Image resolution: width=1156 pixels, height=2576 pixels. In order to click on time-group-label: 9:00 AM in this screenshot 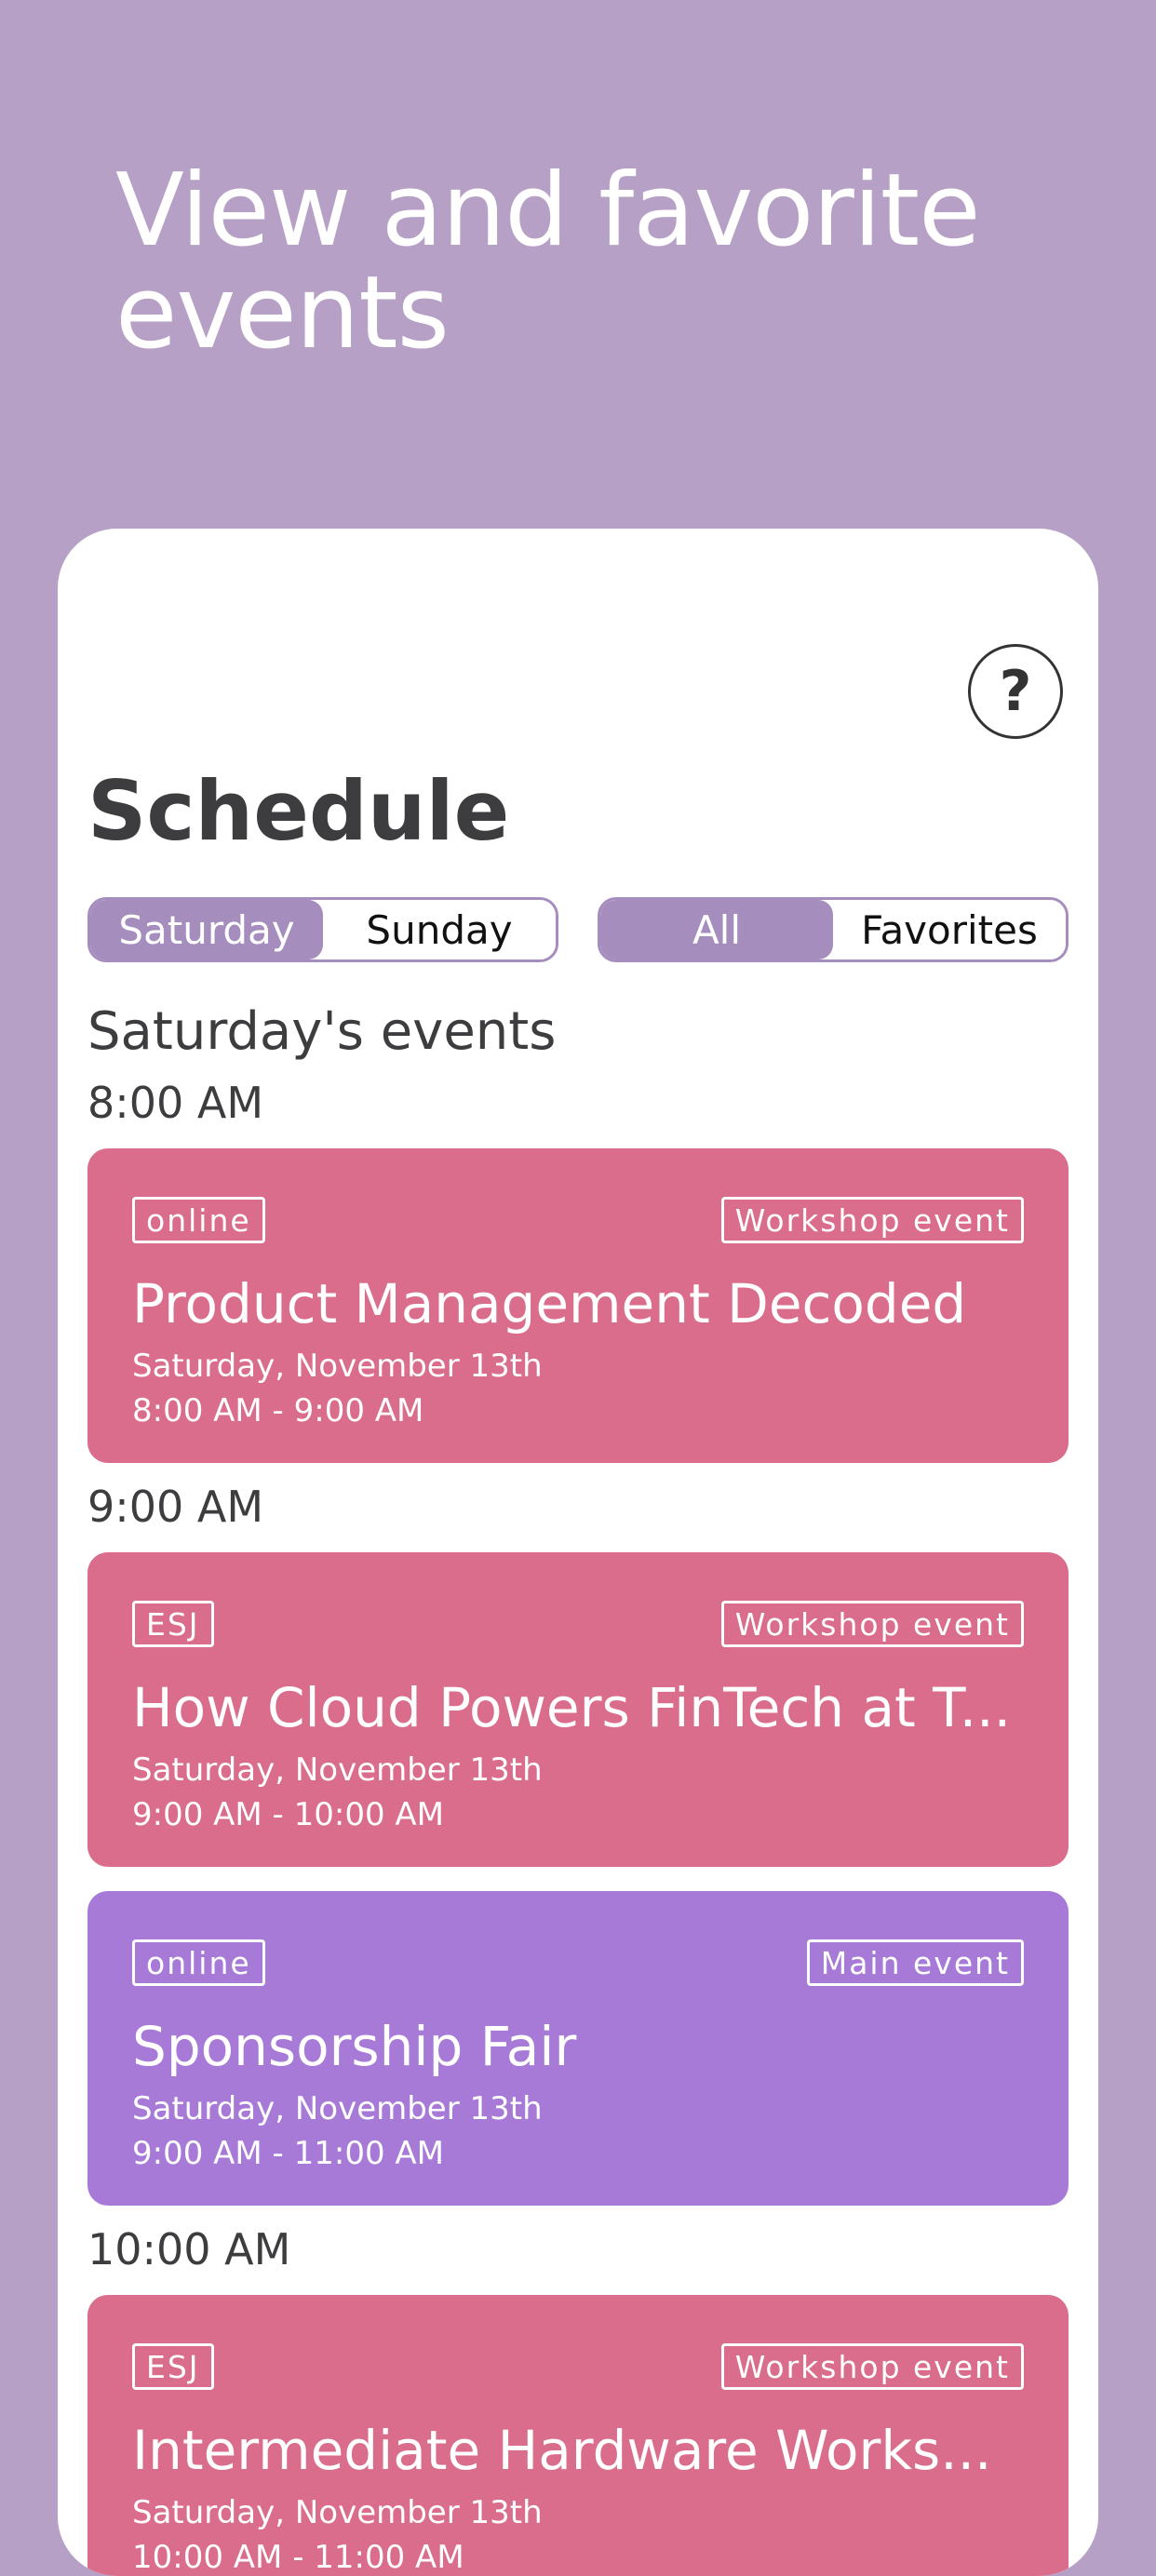, I will do `click(175, 1507)`.